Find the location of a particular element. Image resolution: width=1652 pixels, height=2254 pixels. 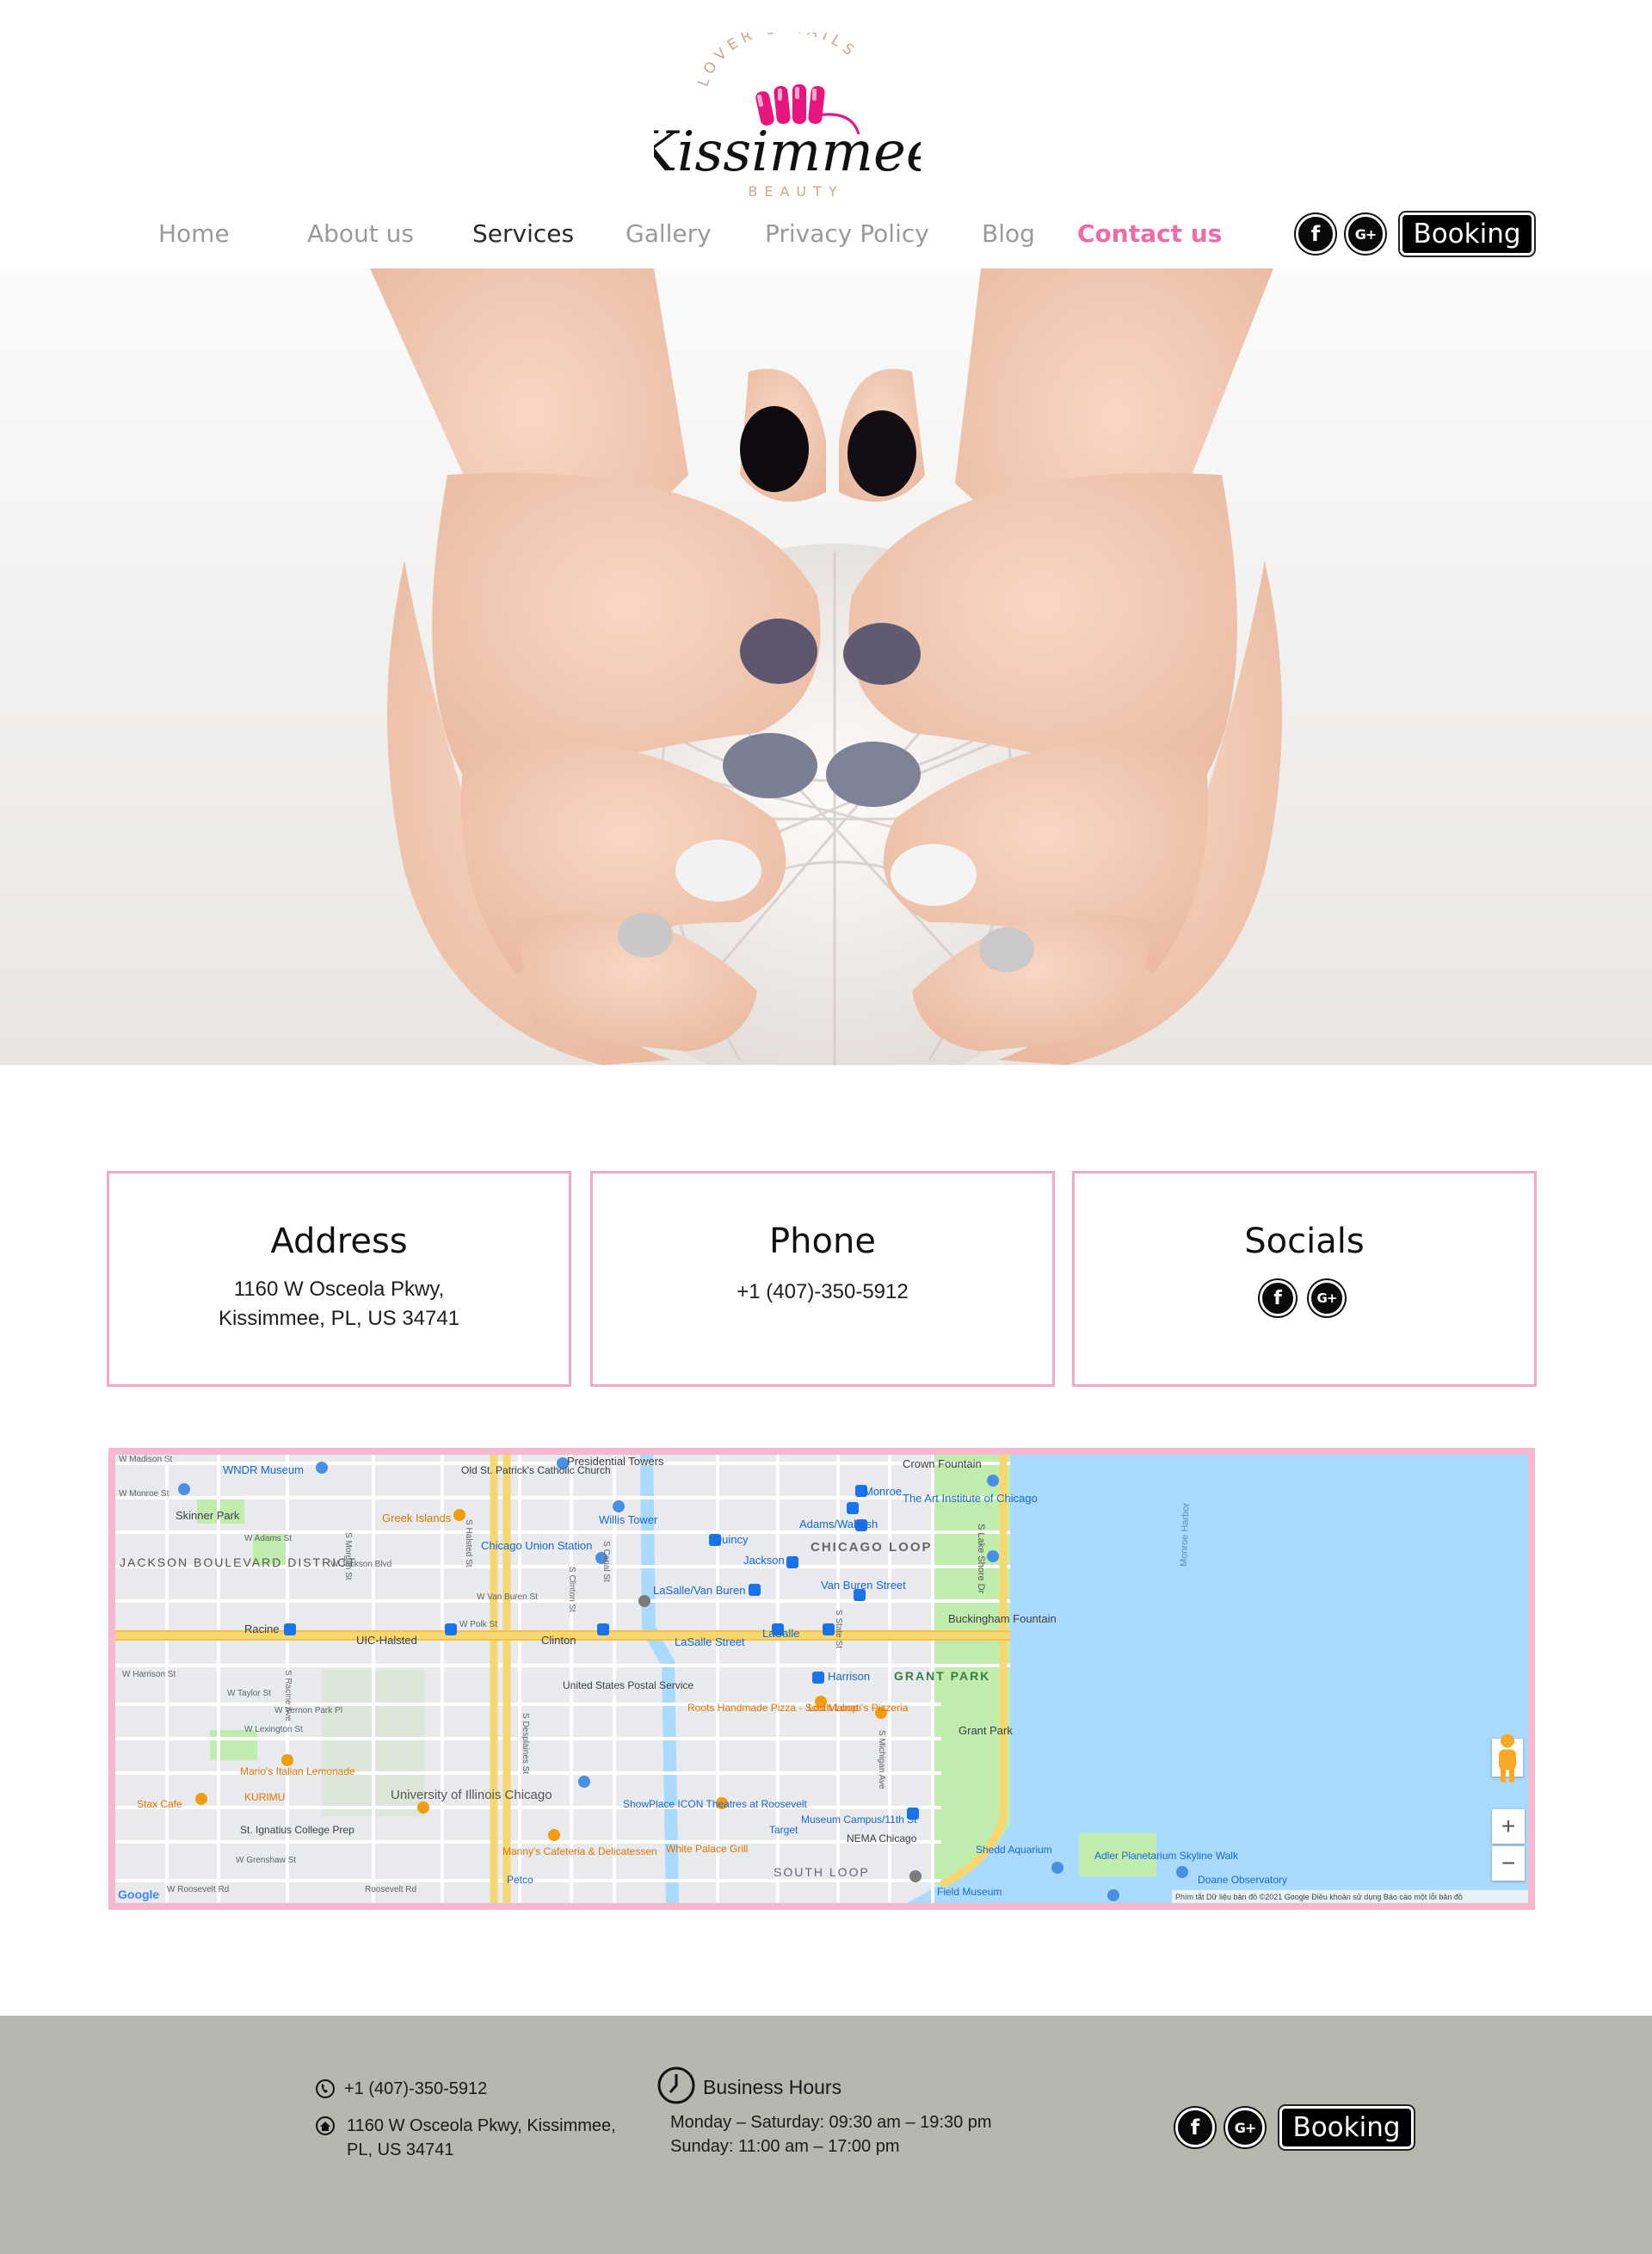

map-street-canal: S Canal St is located at coordinates (606, 1561).